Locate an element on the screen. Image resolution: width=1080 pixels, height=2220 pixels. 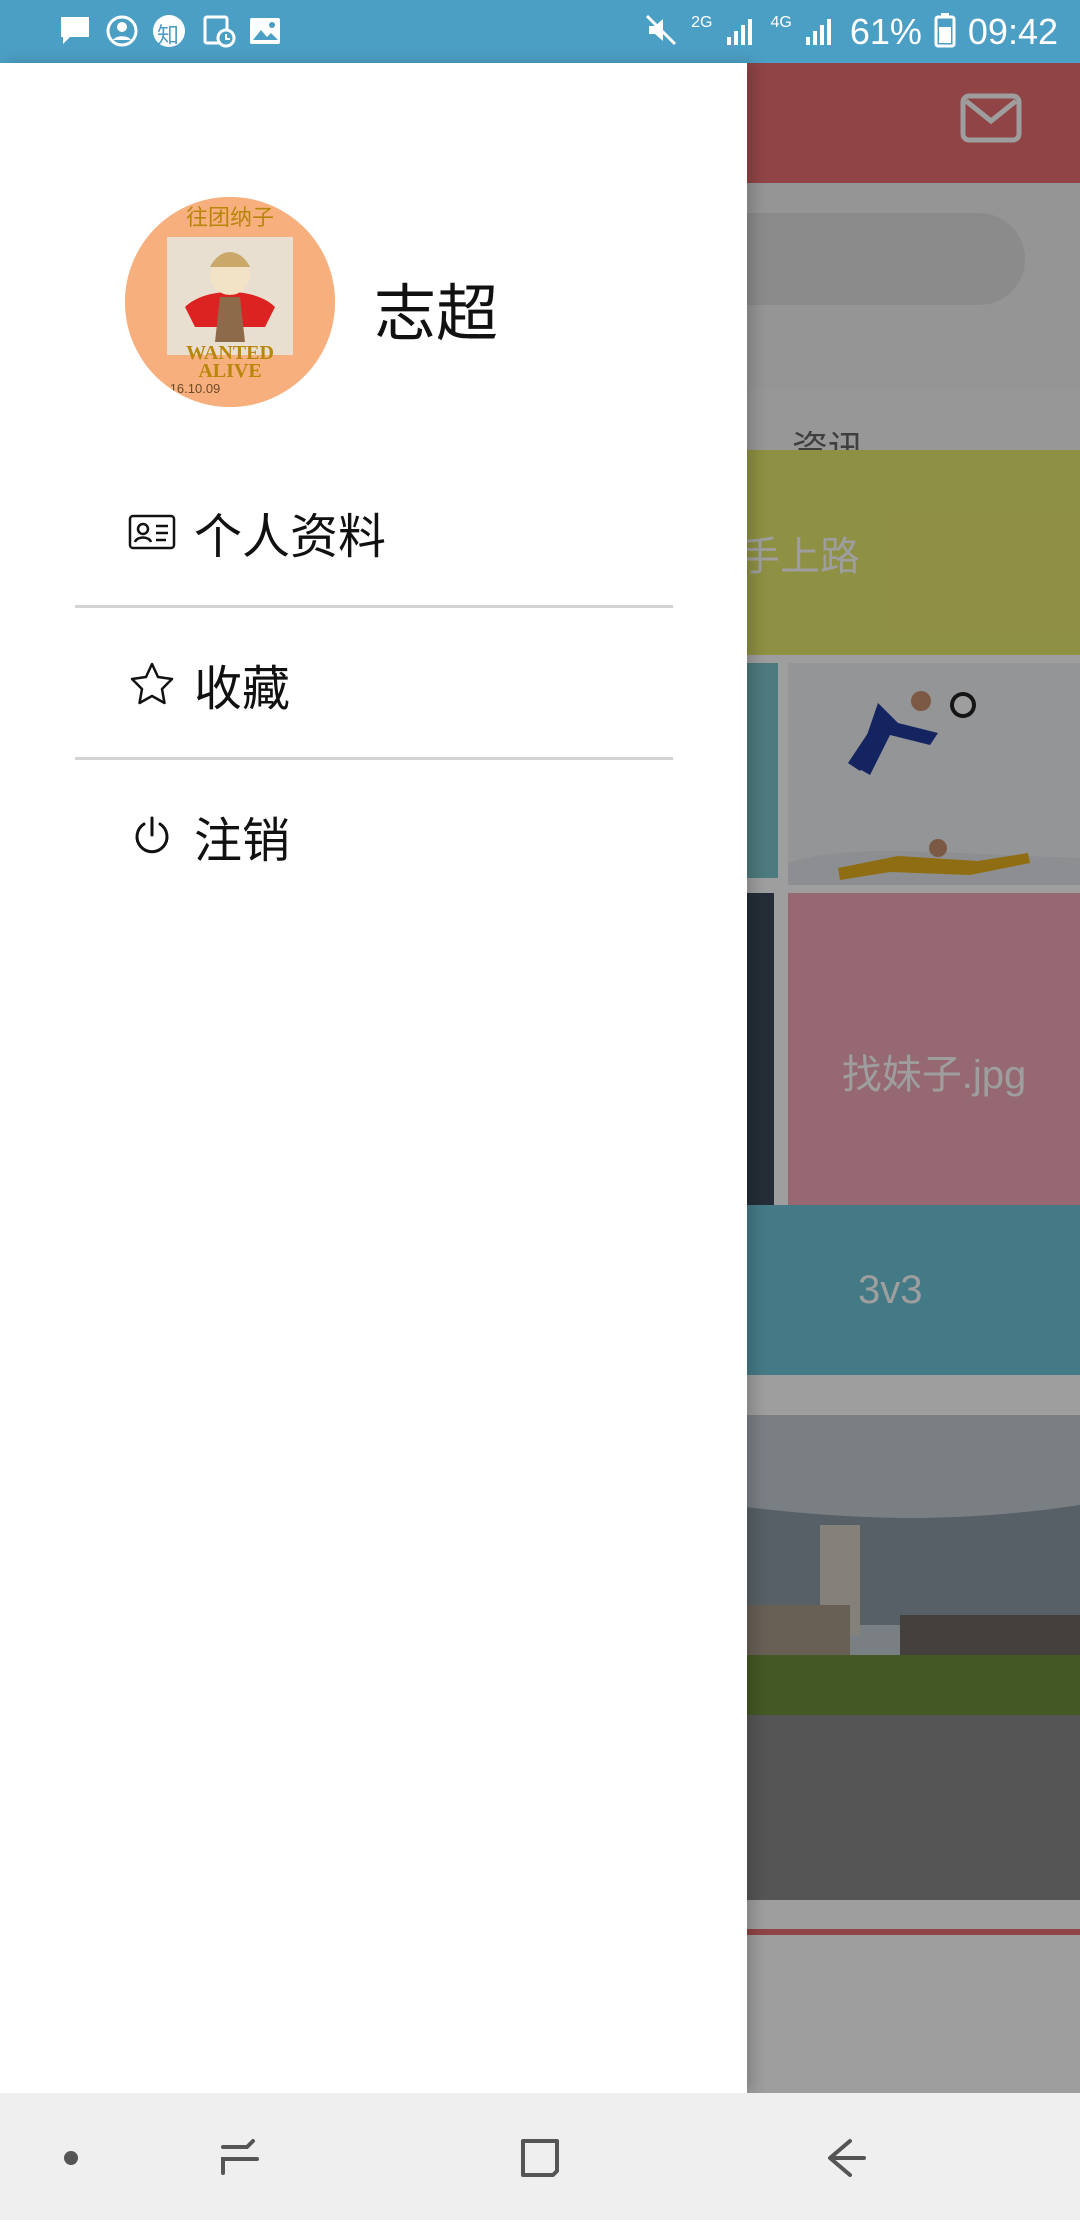
home-icon is located at coordinates (540, 2158).